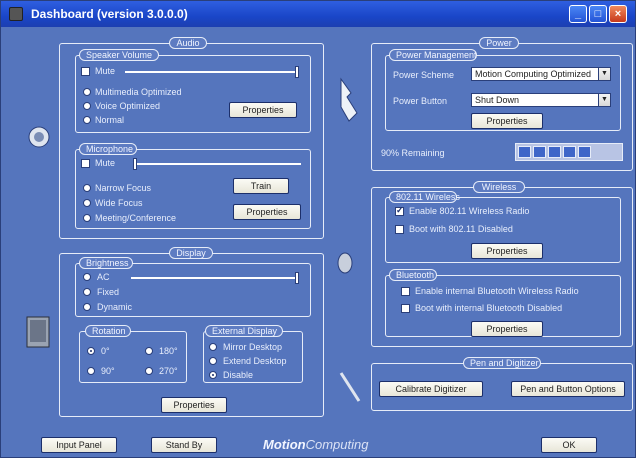 The width and height of the screenshot is (636, 458). What do you see at coordinates (507, 251) in the screenshot?
I see `wifi-properties-button: Properties` at bounding box center [507, 251].